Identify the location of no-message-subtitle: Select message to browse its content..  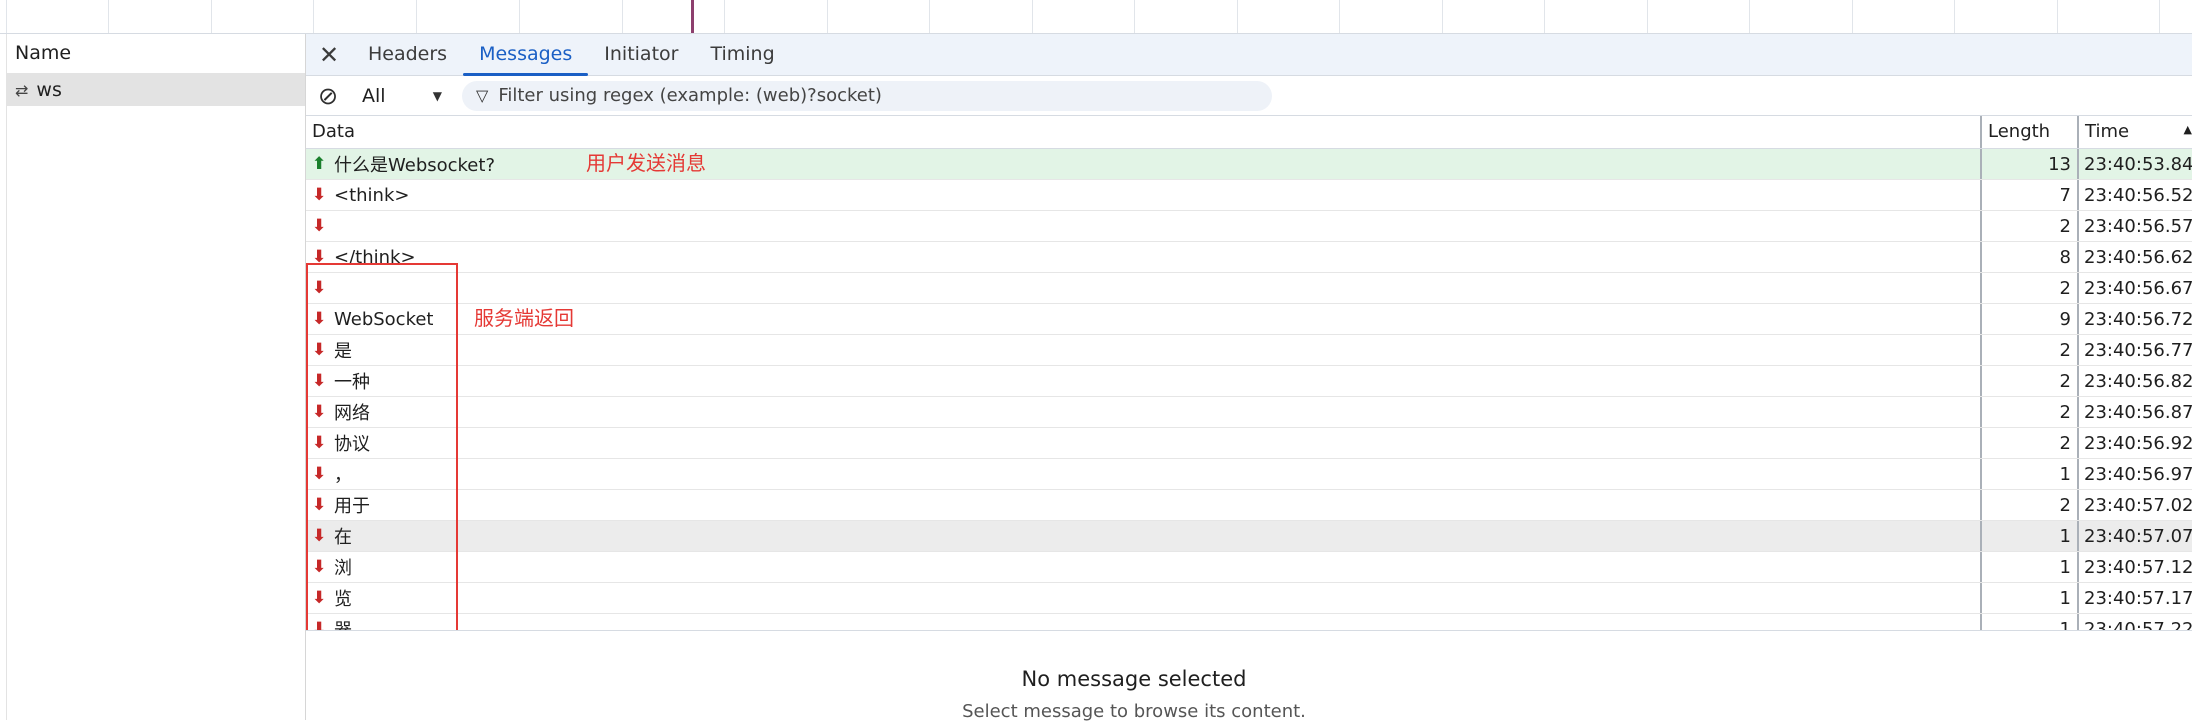
(1134, 711).